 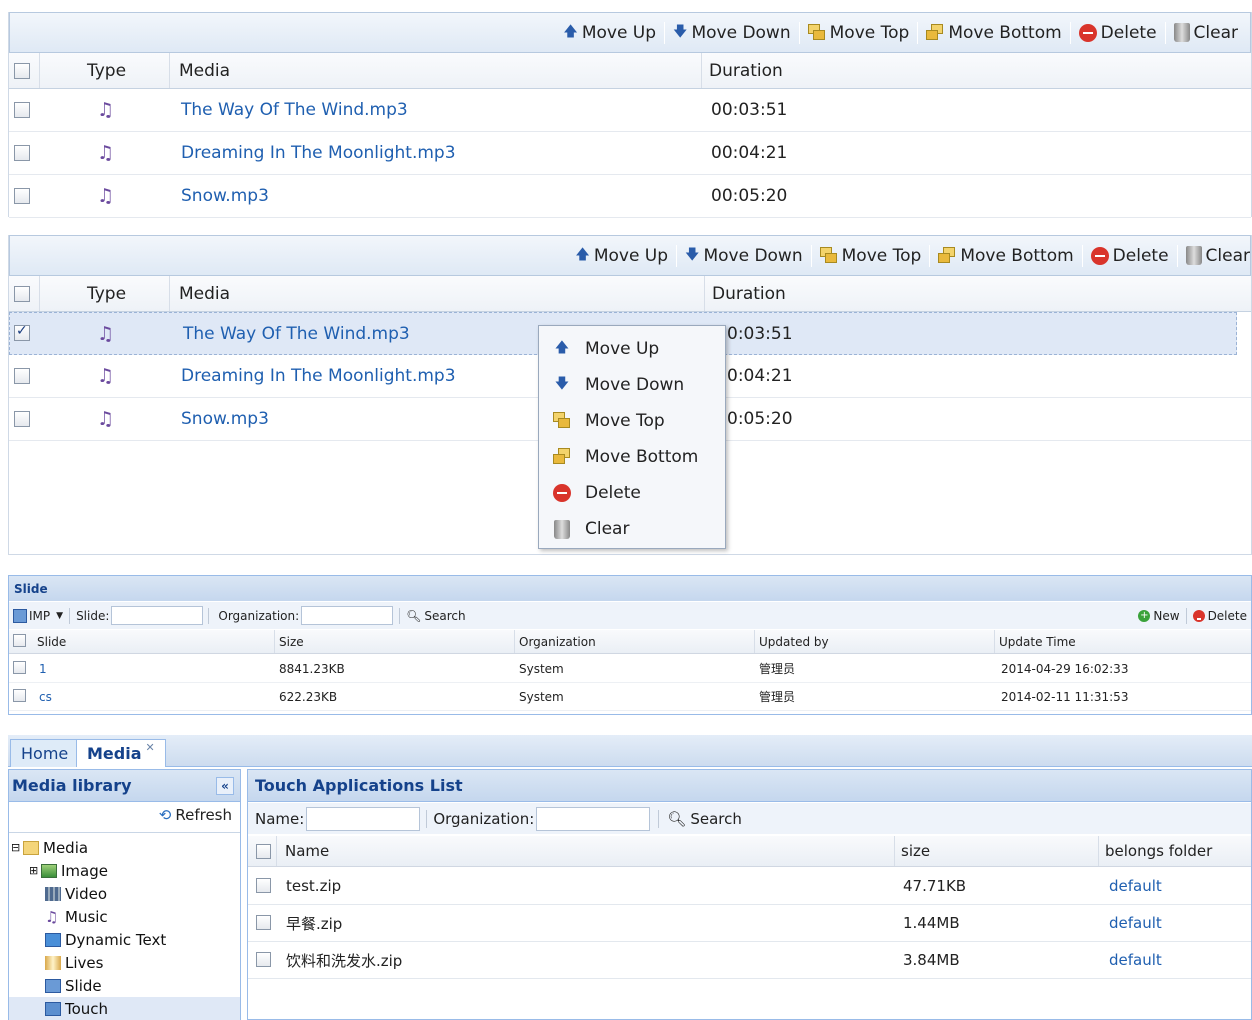 I want to click on tab-close-icon: ✕, so click(x=150, y=747).